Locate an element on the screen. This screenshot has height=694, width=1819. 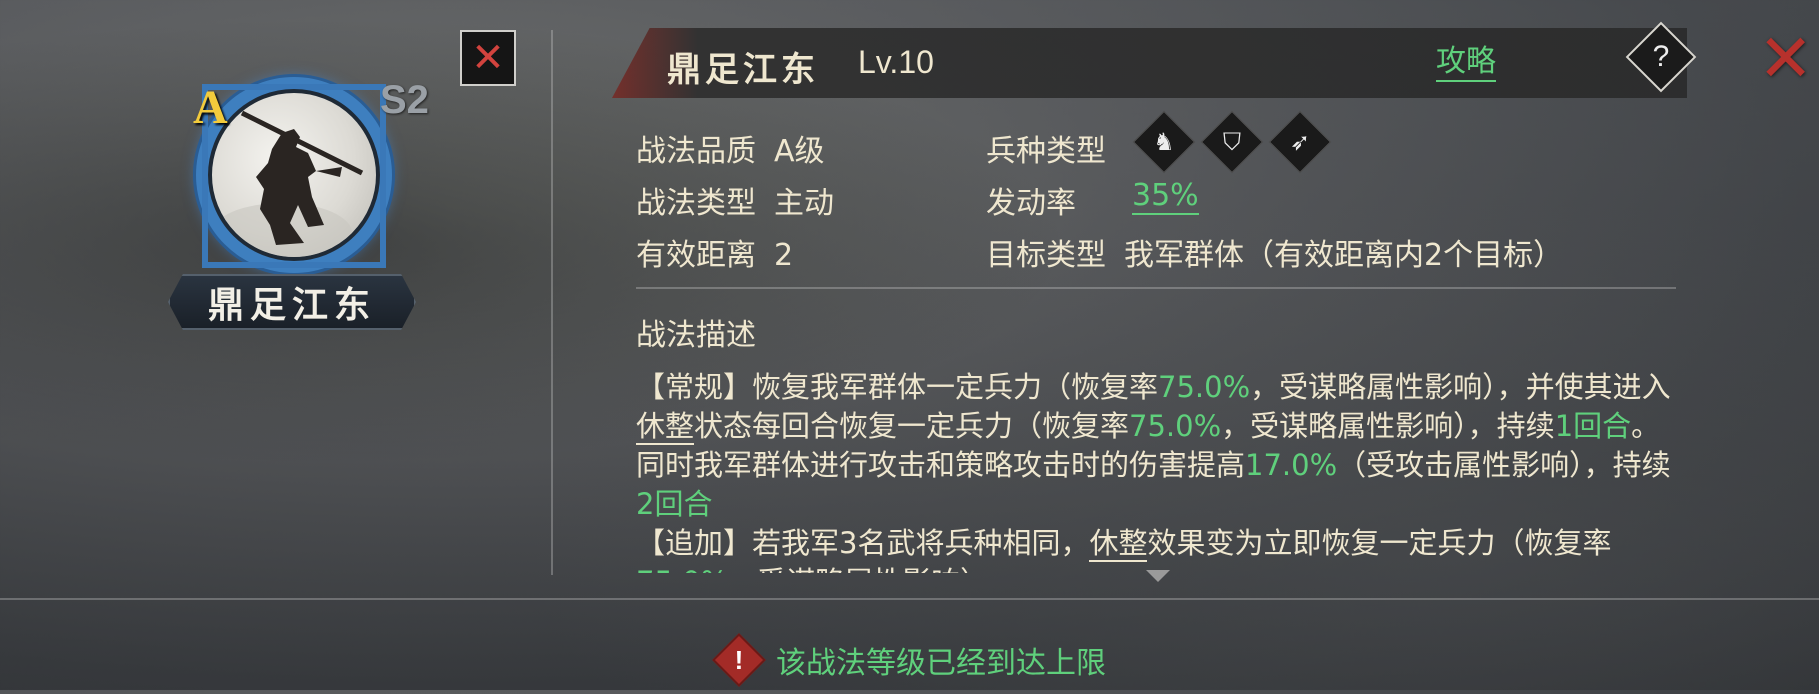
troop-row: 兵种类型 is located at coordinates (1046, 148).